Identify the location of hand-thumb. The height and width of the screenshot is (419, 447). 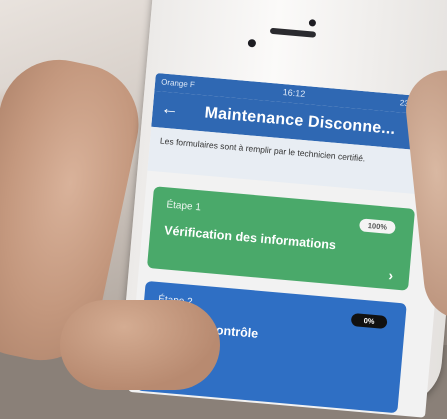
(140, 345).